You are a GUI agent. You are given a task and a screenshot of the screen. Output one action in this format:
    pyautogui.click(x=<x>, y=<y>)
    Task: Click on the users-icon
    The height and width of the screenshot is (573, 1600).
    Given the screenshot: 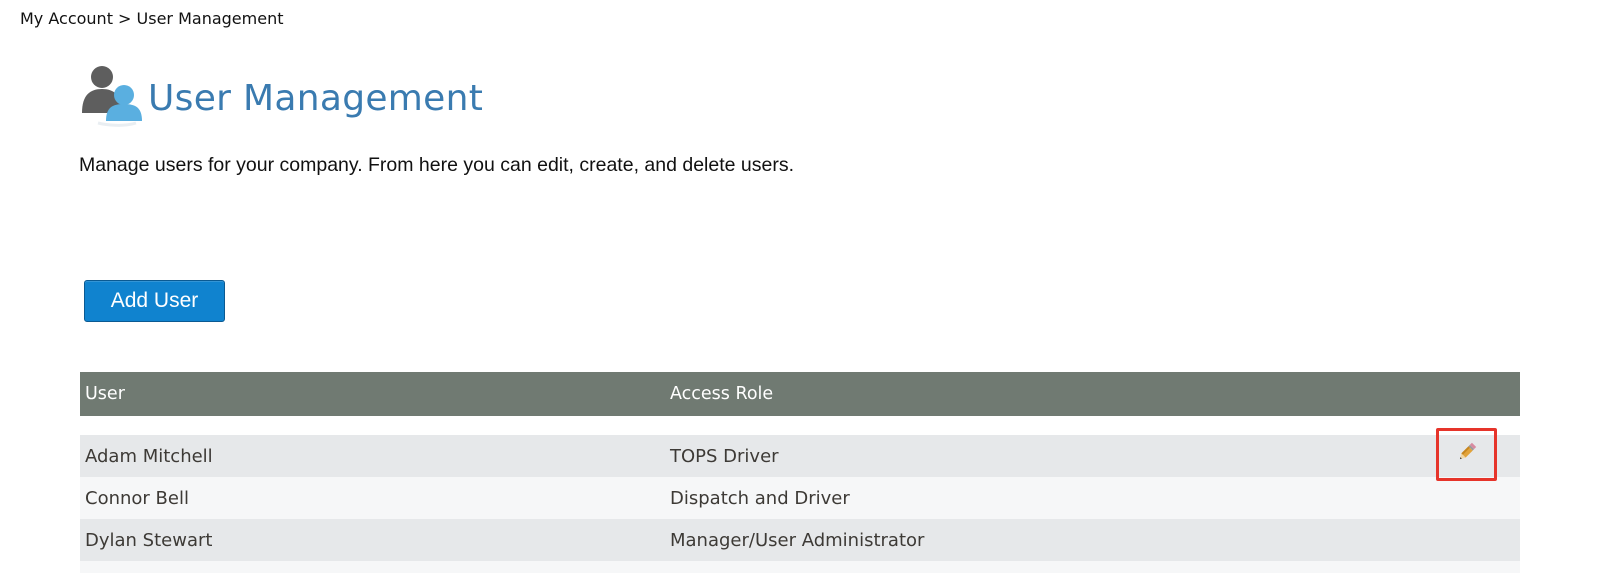 What is the action you would take?
    pyautogui.click(x=111, y=97)
    